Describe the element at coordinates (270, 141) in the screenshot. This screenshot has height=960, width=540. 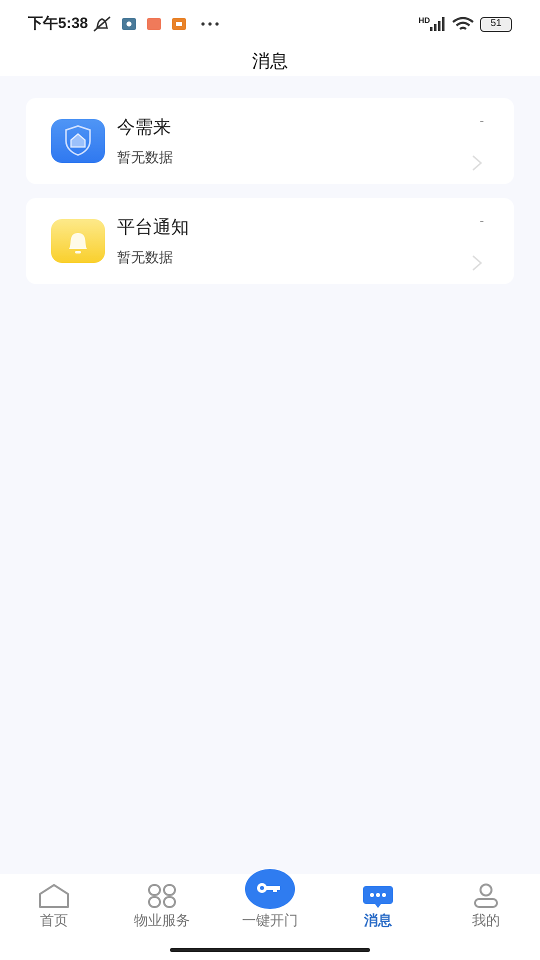
I see `message-card: 今需来 暂无数据 -` at that location.